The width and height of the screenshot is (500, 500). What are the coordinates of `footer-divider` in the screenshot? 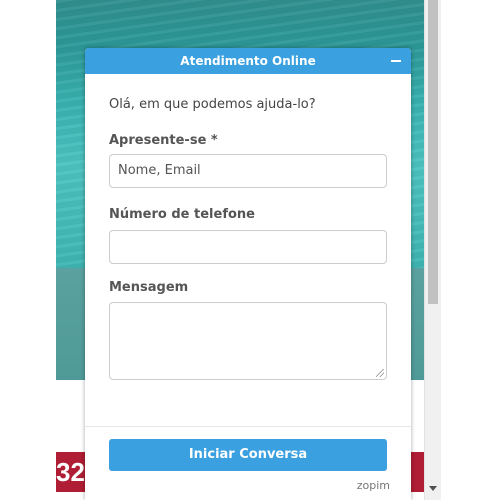 It's located at (248, 426).